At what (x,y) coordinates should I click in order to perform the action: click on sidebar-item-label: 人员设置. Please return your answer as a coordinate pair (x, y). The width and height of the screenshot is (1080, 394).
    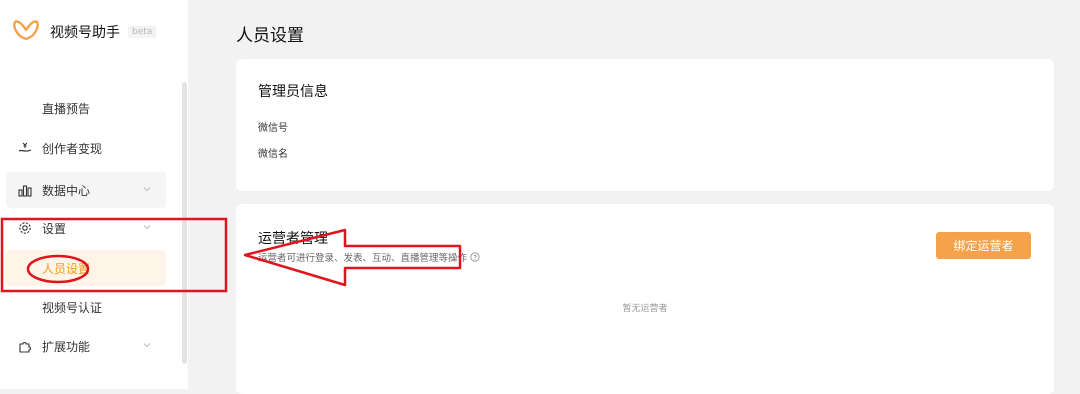
    Looking at the image, I should click on (66, 268).